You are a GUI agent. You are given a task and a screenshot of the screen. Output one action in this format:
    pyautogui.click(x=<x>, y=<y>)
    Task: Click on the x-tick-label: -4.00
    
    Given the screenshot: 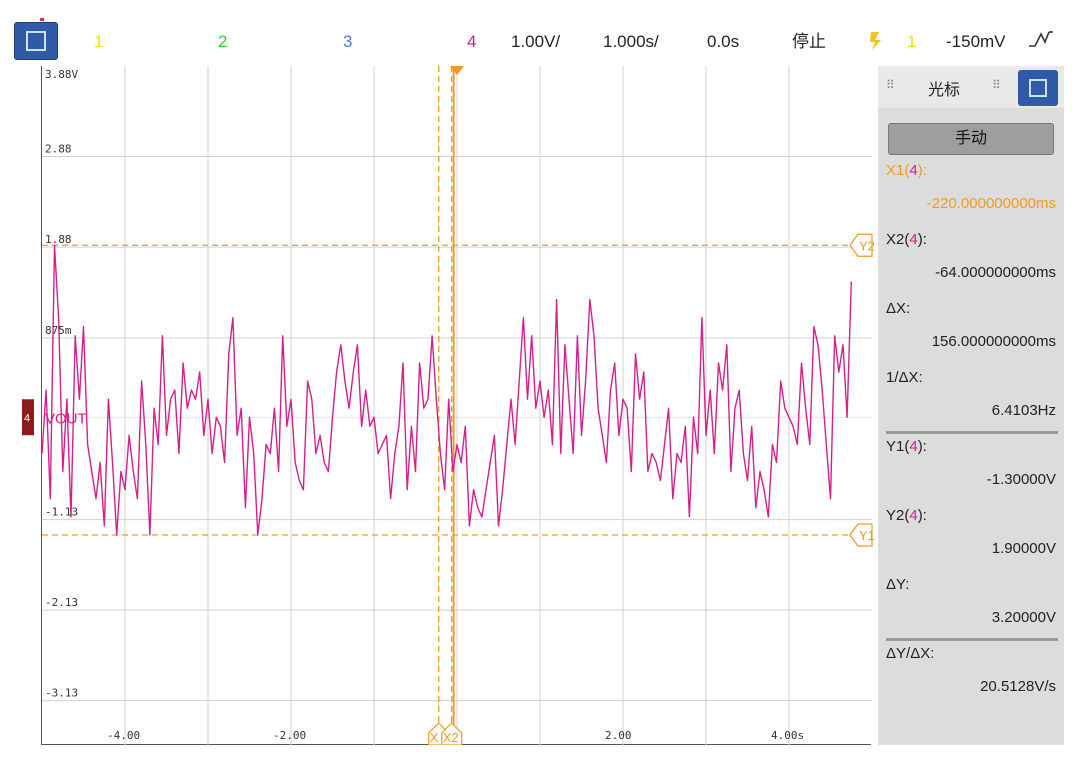 What is the action you would take?
    pyautogui.click(x=123, y=735)
    